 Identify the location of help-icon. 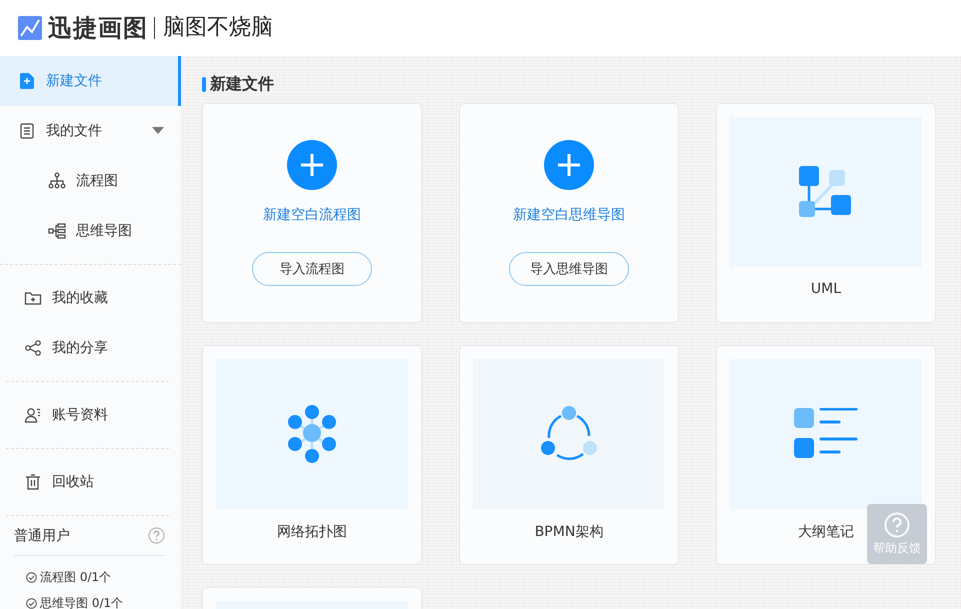
(156, 535).